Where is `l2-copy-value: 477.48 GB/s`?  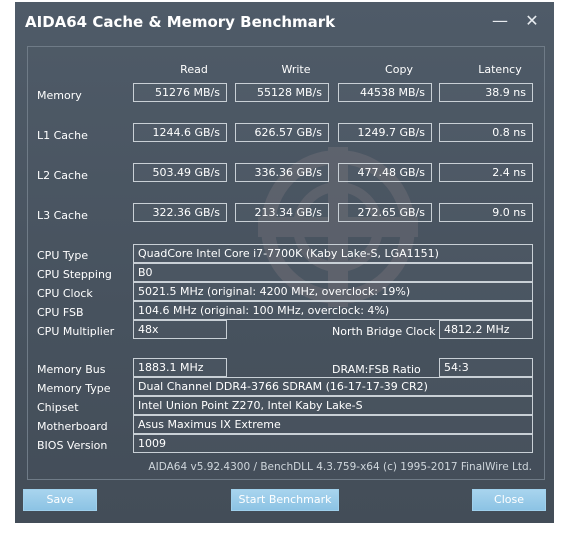 l2-copy-value: 477.48 GB/s is located at coordinates (385, 172).